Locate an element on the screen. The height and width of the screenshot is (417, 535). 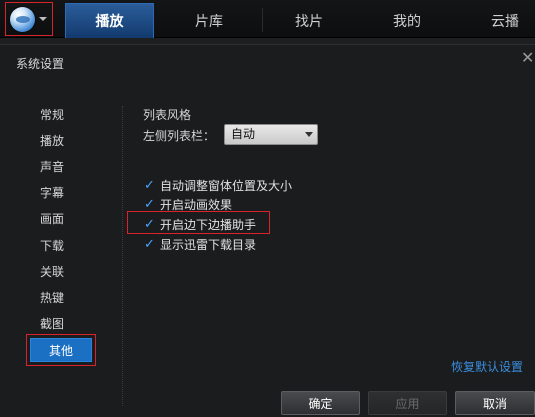
cancel-button: 取消 is located at coordinates (495, 403).